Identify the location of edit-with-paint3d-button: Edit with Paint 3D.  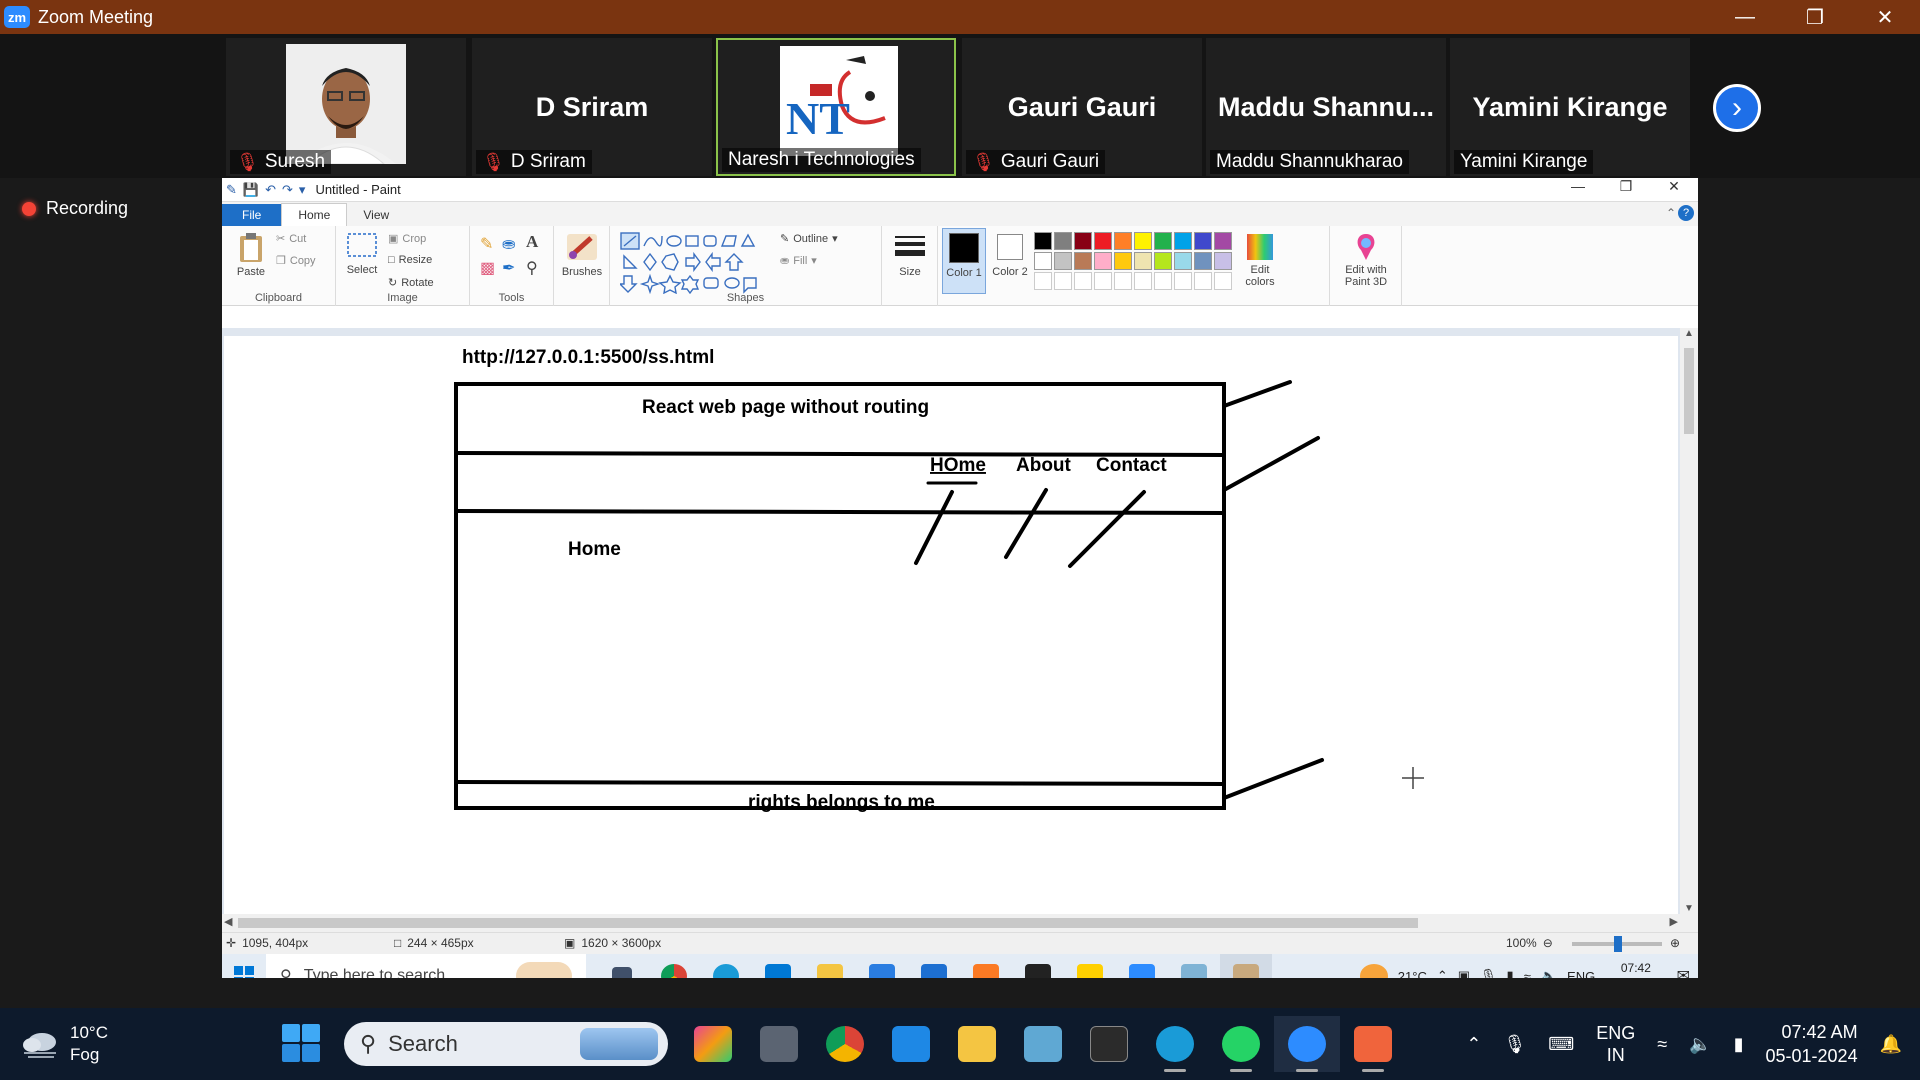
(1366, 260).